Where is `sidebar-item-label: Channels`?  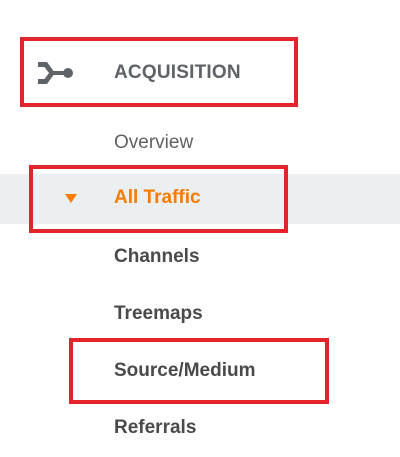
sidebar-item-label: Channels is located at coordinates (157, 256).